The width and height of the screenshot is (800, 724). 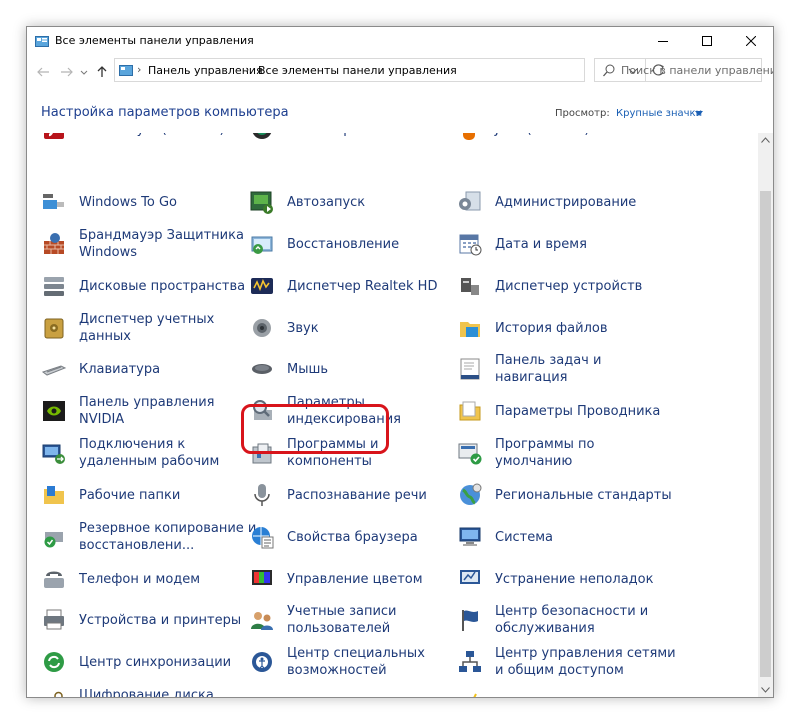 What do you see at coordinates (524, 537) in the screenshot?
I see `item-label: Система` at bounding box center [524, 537].